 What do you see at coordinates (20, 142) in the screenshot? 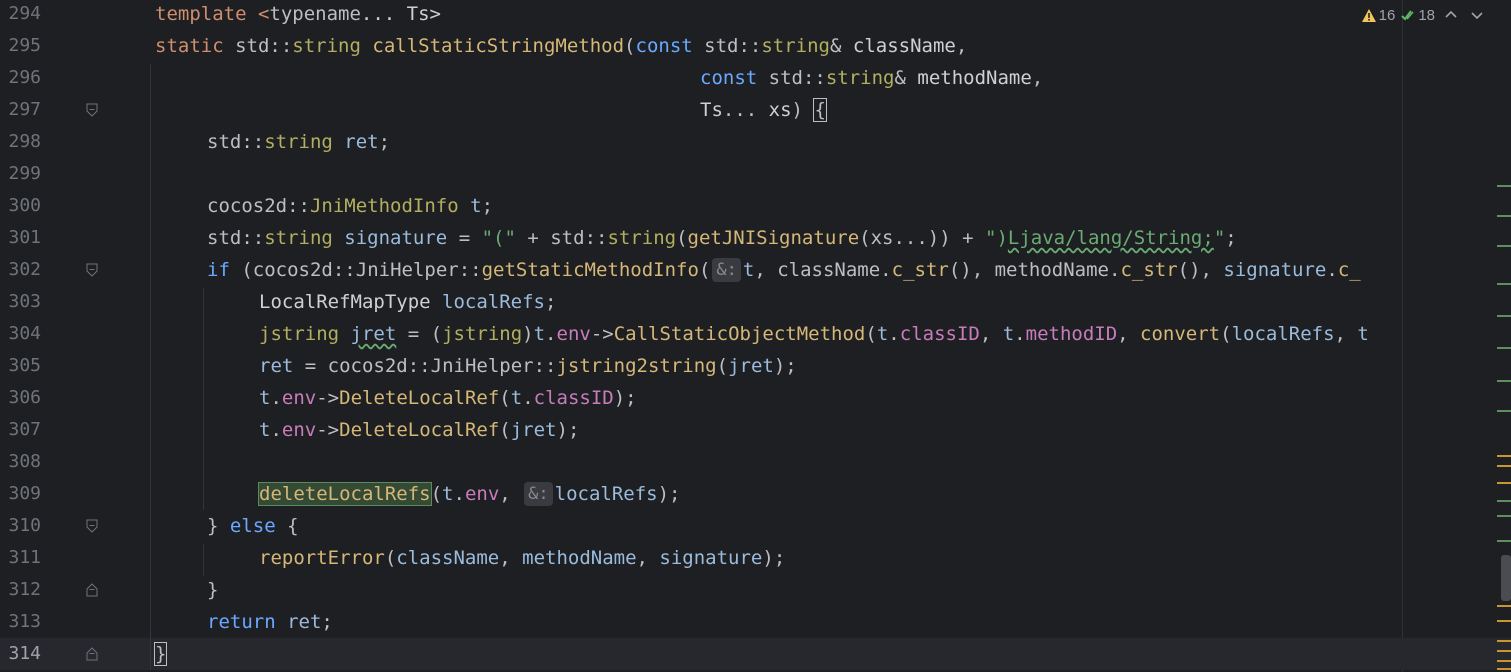
I see `line-number: 298` at bounding box center [20, 142].